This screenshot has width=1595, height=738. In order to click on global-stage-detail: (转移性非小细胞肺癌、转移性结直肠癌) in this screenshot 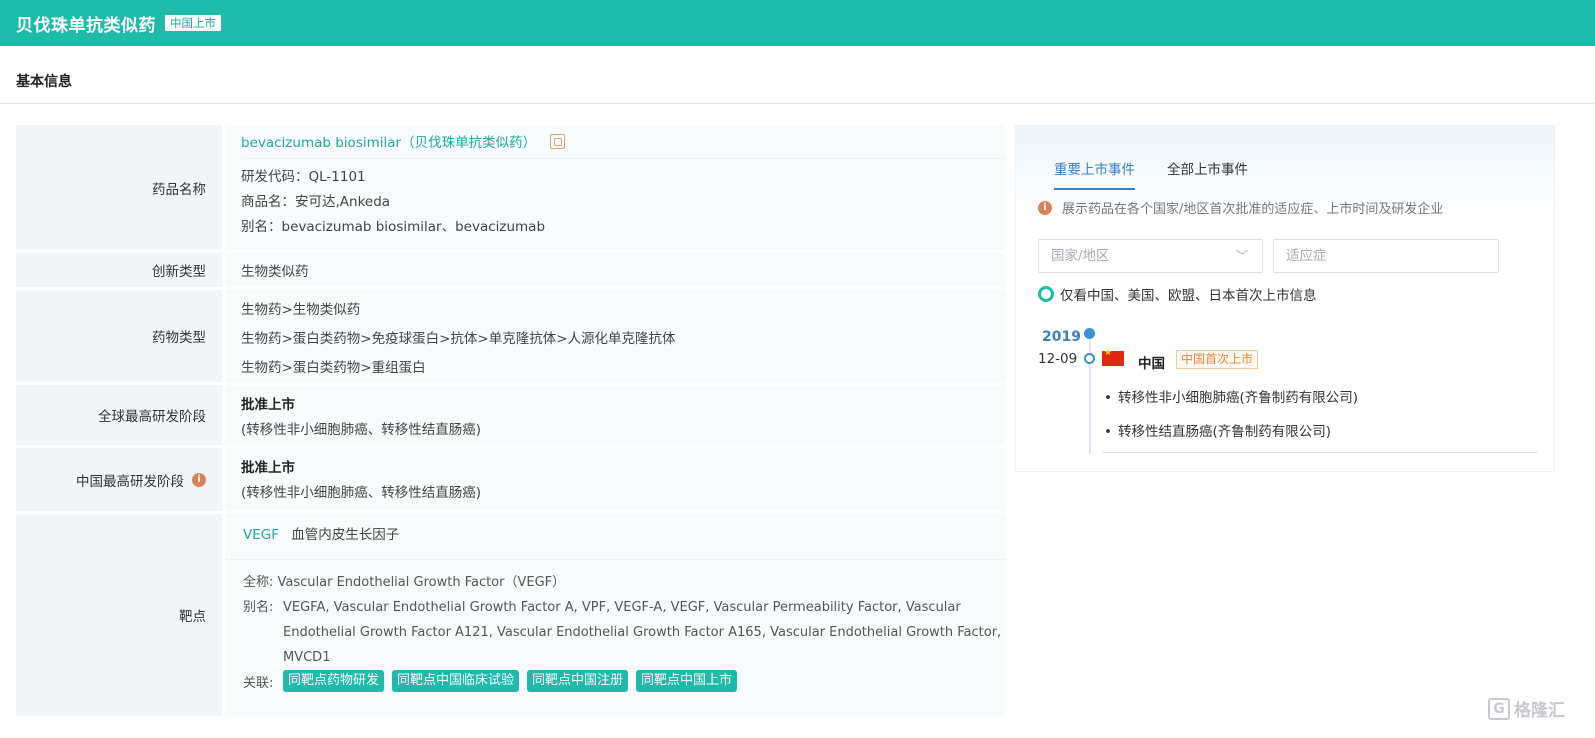, I will do `click(361, 430)`.